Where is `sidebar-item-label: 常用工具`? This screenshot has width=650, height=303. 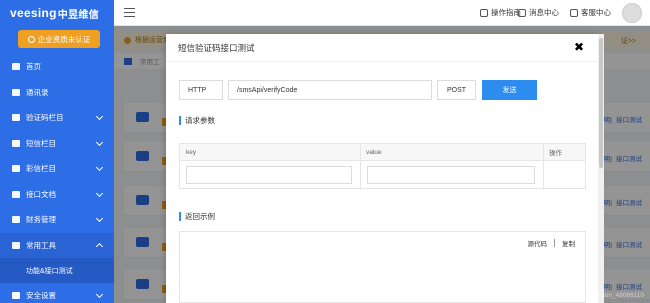
sidebar-item-label: 常用工具 is located at coordinates (41, 245).